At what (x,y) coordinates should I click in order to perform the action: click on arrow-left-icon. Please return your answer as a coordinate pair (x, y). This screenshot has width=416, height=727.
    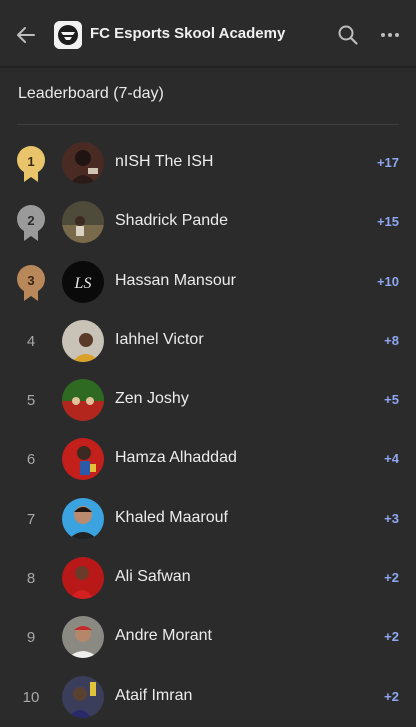
    Looking at the image, I should click on (26, 35).